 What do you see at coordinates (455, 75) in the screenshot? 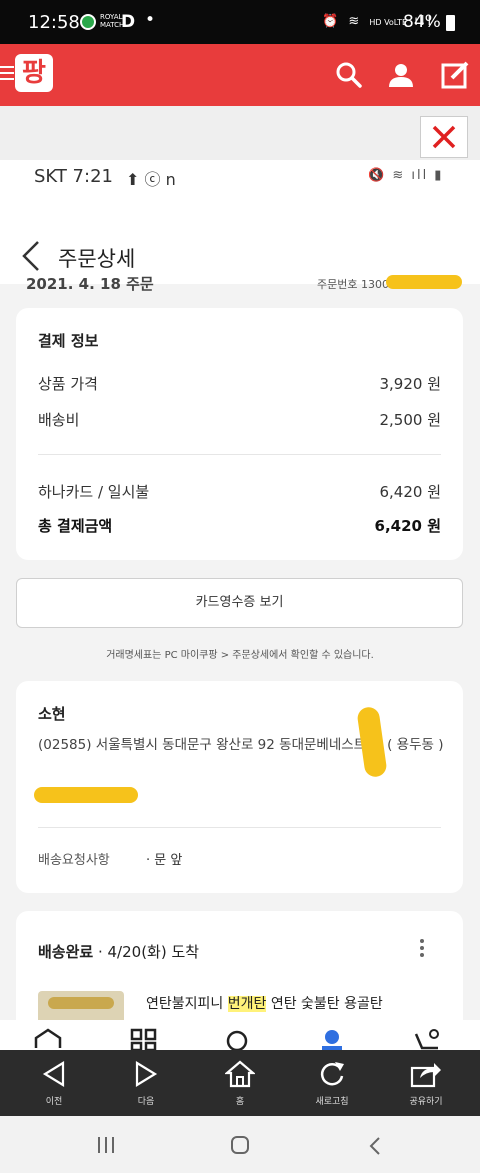
I see `edit-icon` at bounding box center [455, 75].